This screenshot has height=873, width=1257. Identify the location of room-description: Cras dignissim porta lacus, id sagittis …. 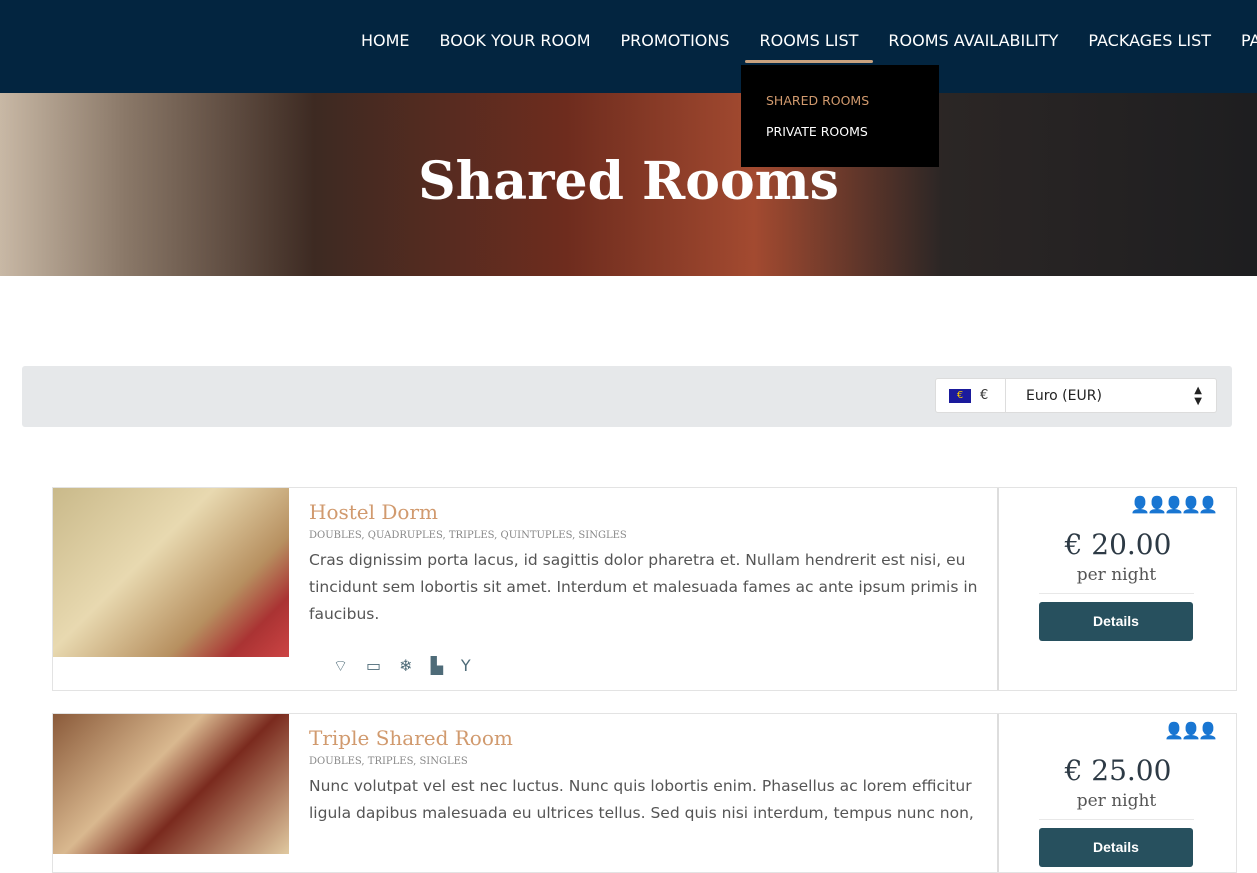
(643, 587).